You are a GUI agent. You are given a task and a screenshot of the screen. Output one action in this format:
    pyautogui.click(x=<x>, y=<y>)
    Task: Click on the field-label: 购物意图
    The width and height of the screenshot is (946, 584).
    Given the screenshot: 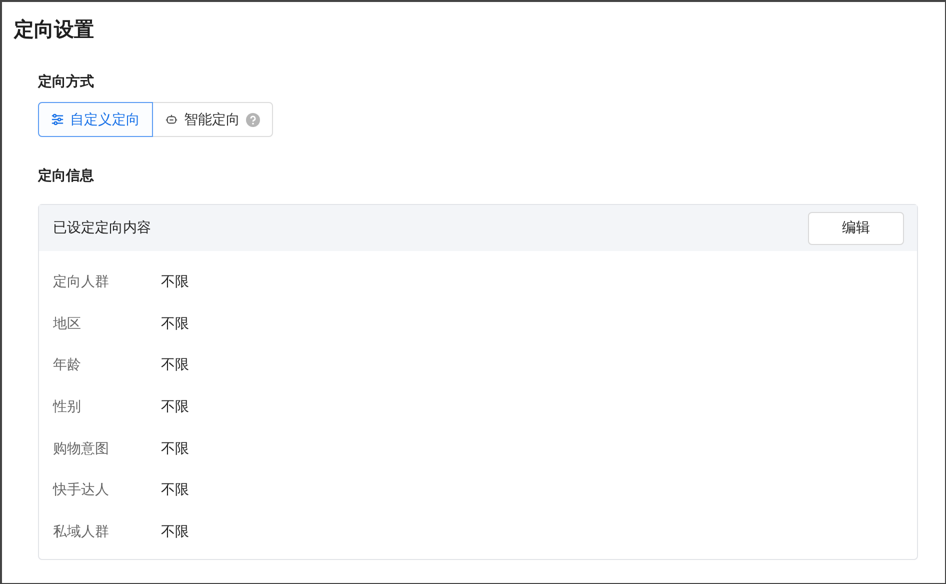 What is the action you would take?
    pyautogui.click(x=81, y=449)
    